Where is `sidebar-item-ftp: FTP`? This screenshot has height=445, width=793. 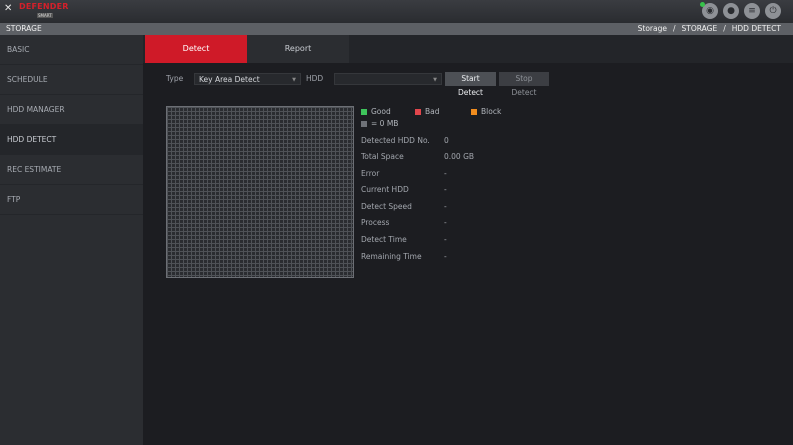 sidebar-item-ftp: FTP is located at coordinates (71, 200).